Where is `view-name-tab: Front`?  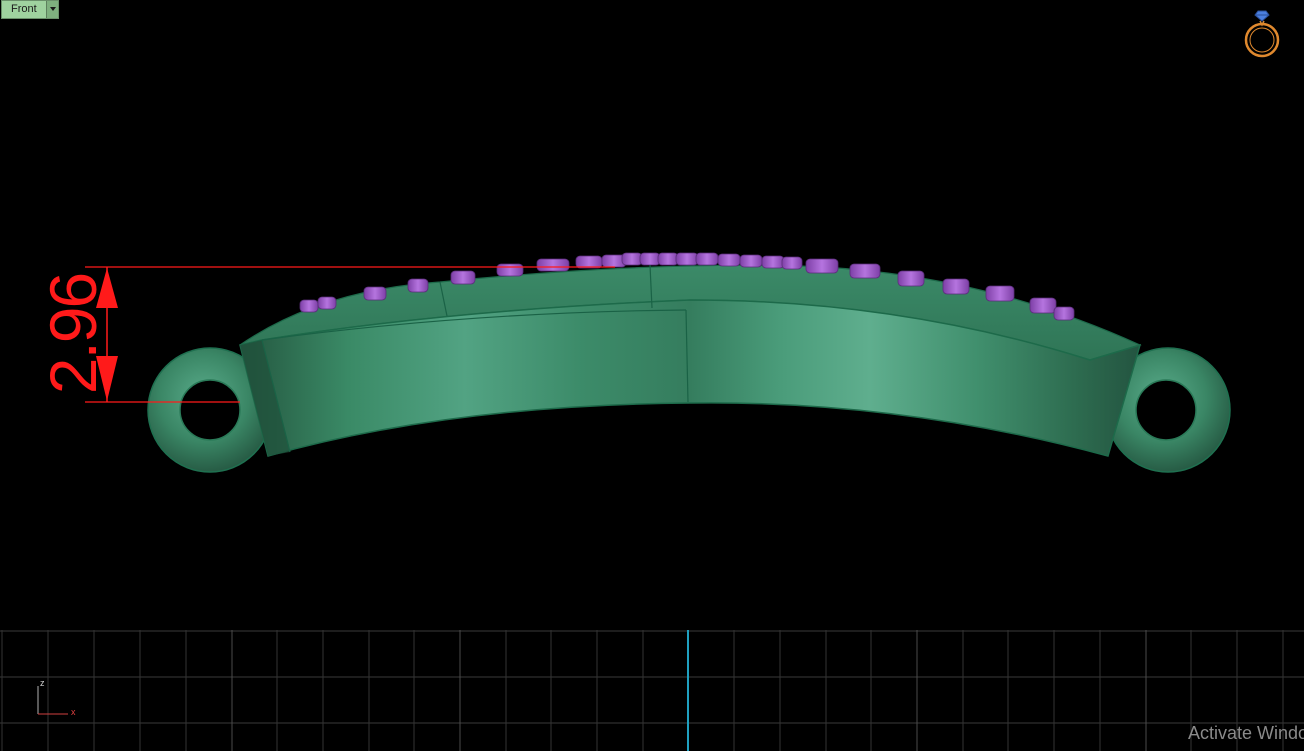 view-name-tab: Front is located at coordinates (30, 9).